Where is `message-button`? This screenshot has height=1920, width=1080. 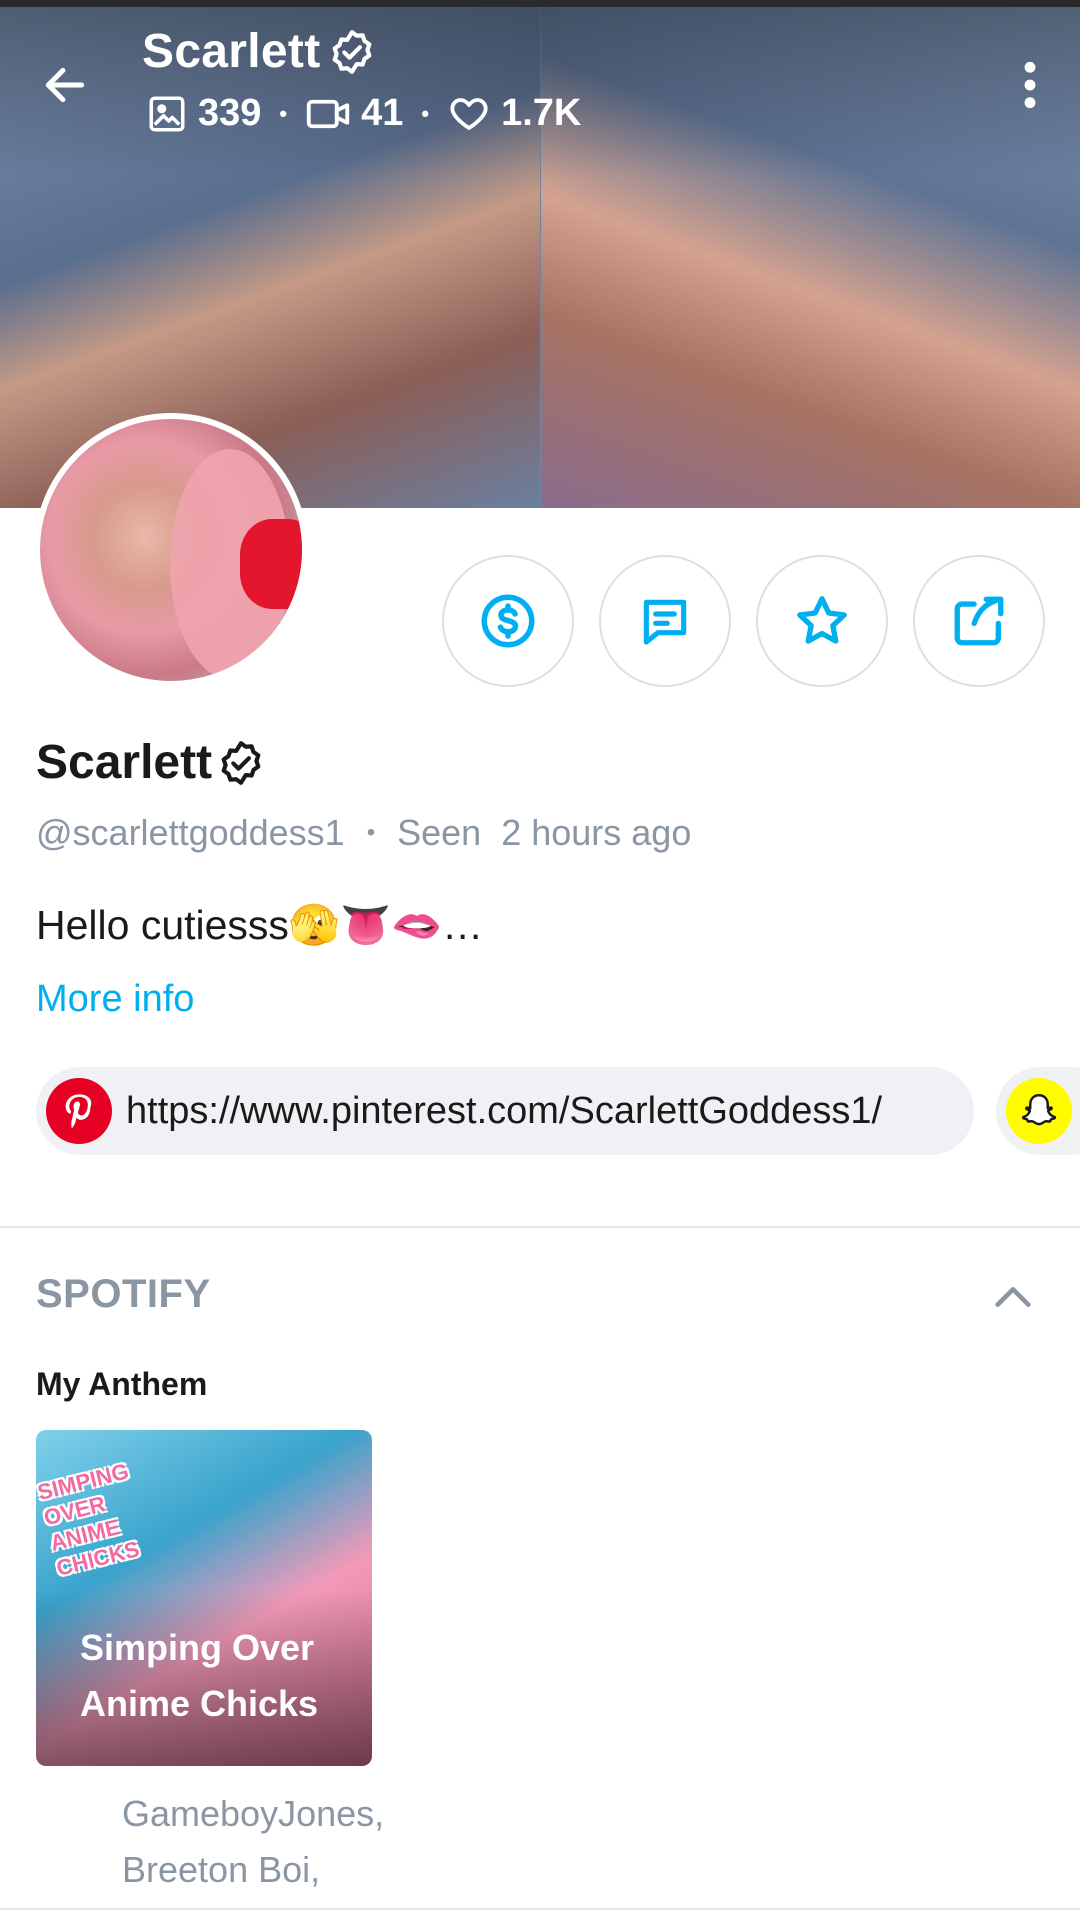 message-button is located at coordinates (665, 621).